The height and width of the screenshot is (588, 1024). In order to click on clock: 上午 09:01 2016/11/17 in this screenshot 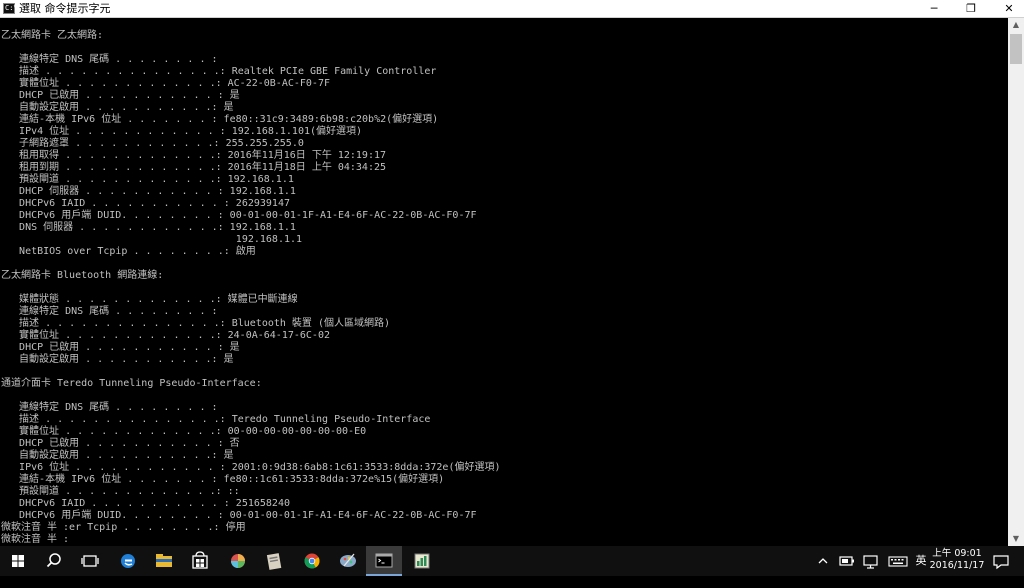, I will do `click(957, 560)`.